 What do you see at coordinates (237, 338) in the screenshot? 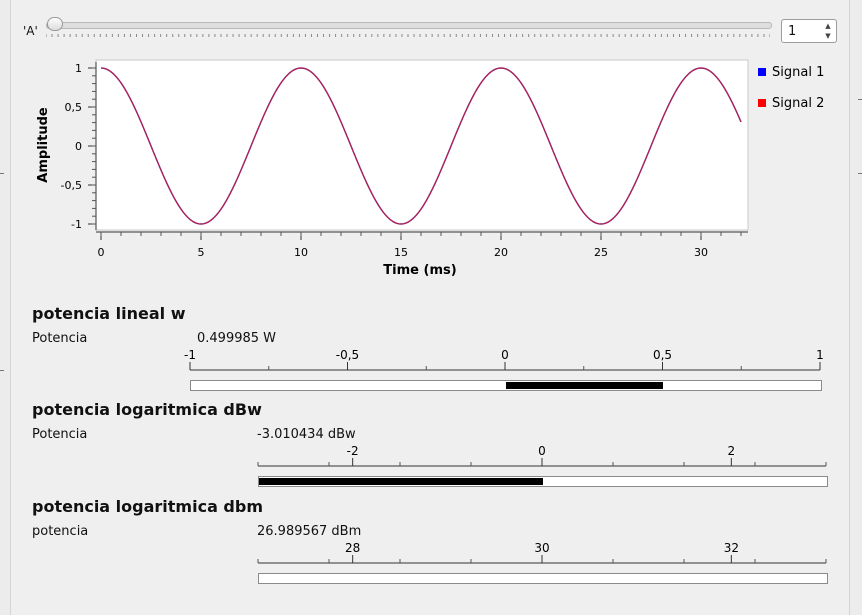
I see `power-value: 0.499985 W` at bounding box center [237, 338].